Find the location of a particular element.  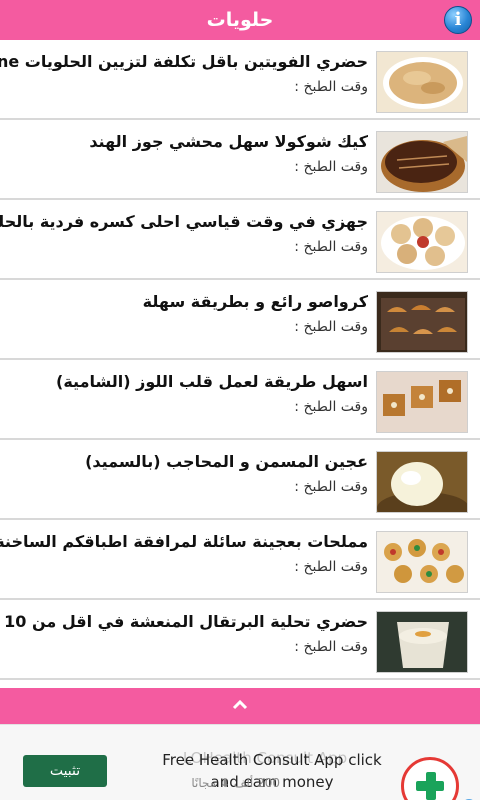

health-cross-icon is located at coordinates (430, 778).